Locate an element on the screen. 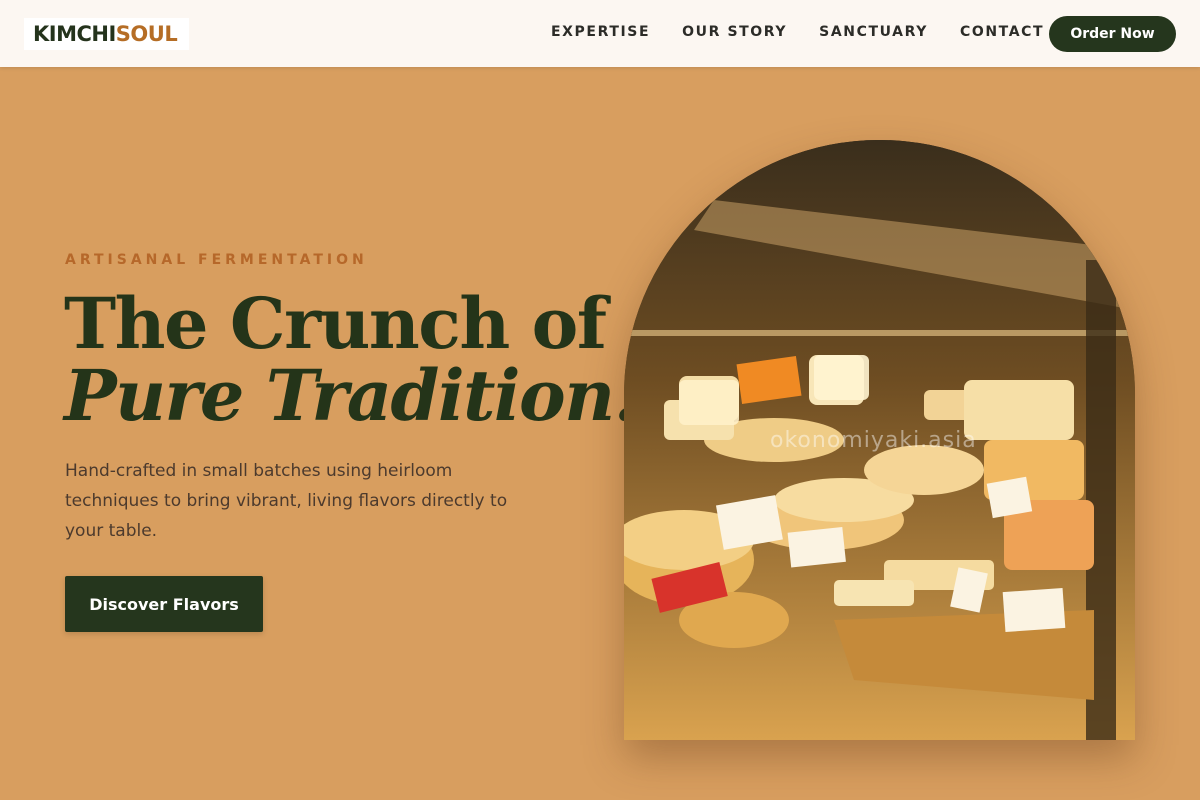 The width and height of the screenshot is (1200, 800). nav-link-contact: CONTACT is located at coordinates (1002, 32).